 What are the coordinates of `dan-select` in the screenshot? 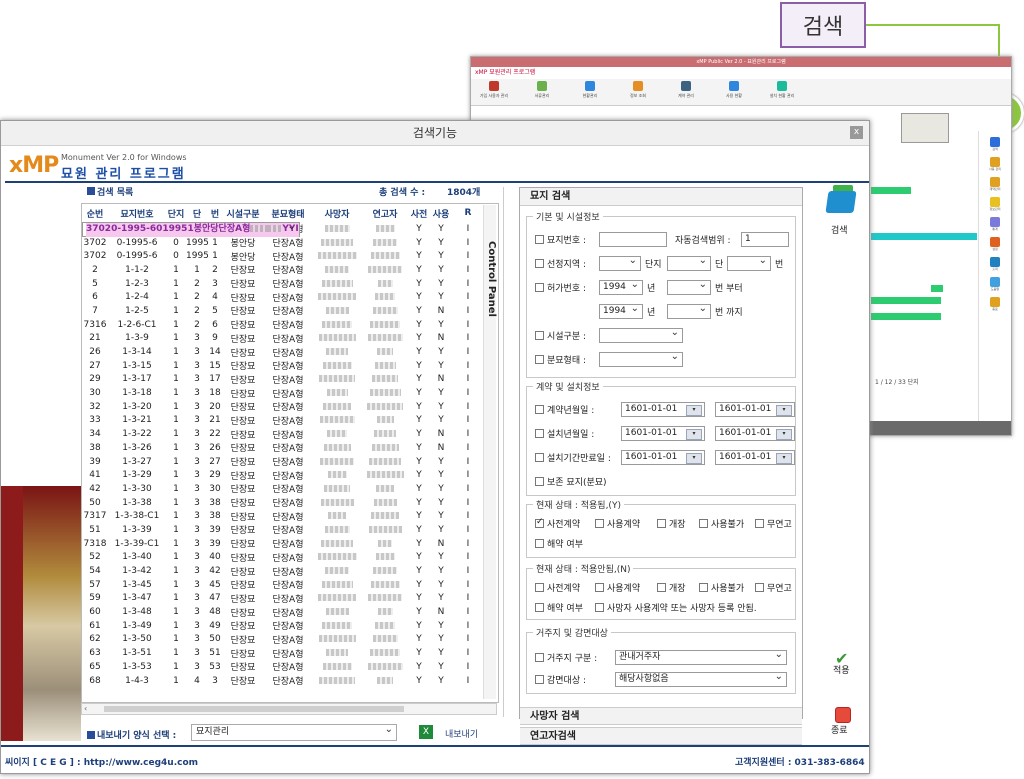 It's located at (749, 262).